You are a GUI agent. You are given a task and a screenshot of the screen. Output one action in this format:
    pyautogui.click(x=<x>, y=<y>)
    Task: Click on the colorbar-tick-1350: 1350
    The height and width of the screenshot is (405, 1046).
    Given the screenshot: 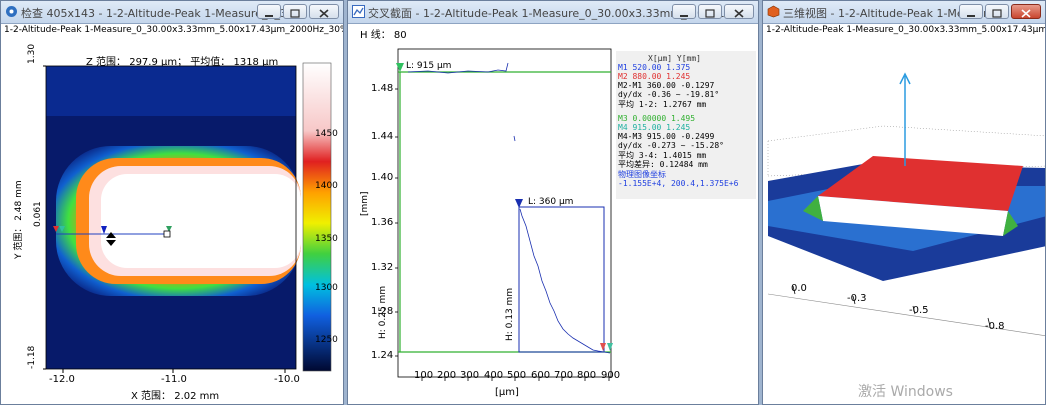 What is the action you would take?
    pyautogui.click(x=326, y=239)
    